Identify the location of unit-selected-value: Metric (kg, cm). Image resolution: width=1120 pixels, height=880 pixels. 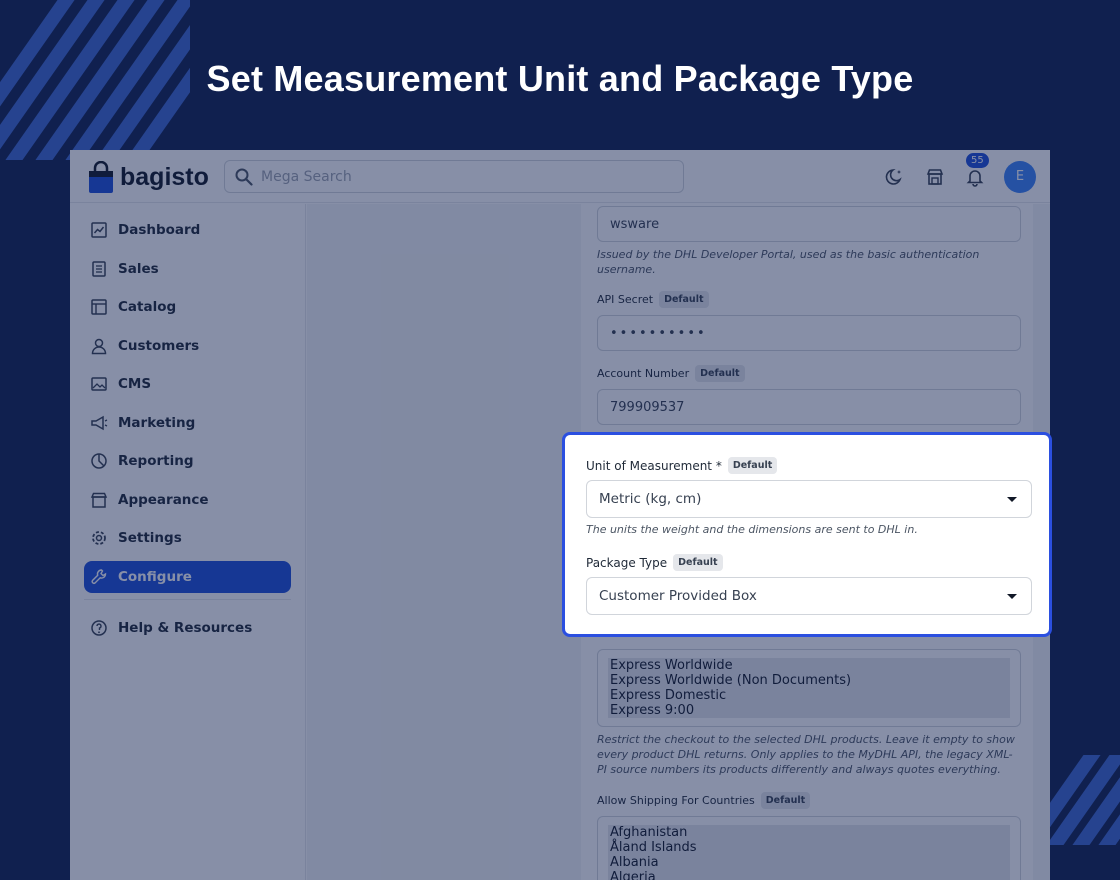
(650, 499).